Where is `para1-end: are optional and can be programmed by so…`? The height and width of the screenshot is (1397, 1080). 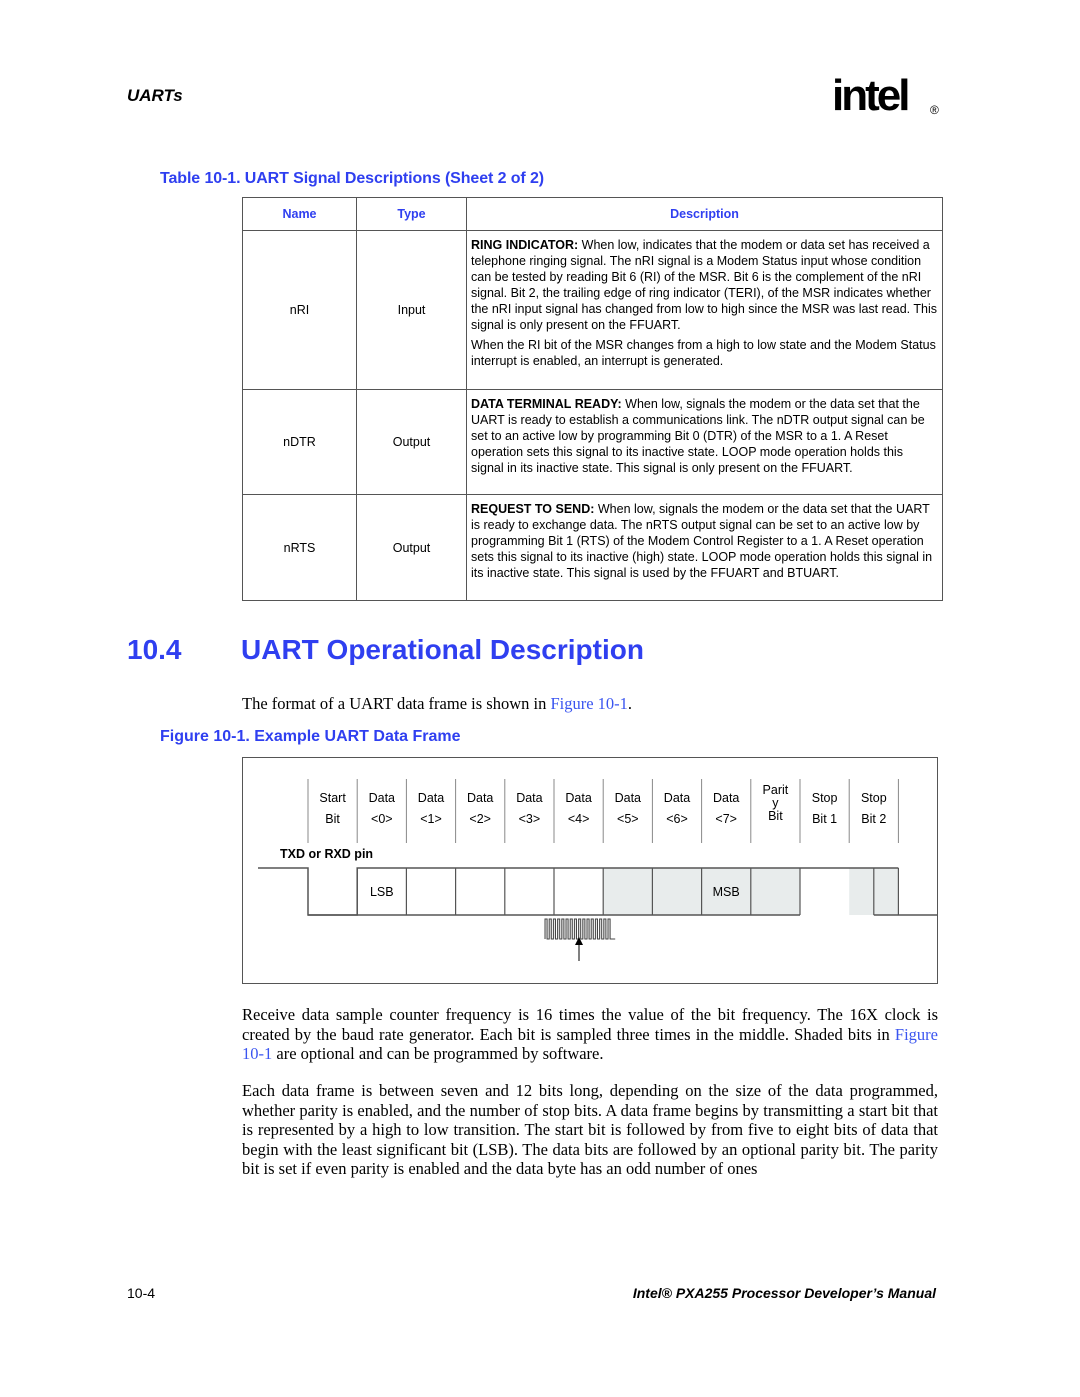 para1-end: are optional and can be programmed by so… is located at coordinates (438, 1054).